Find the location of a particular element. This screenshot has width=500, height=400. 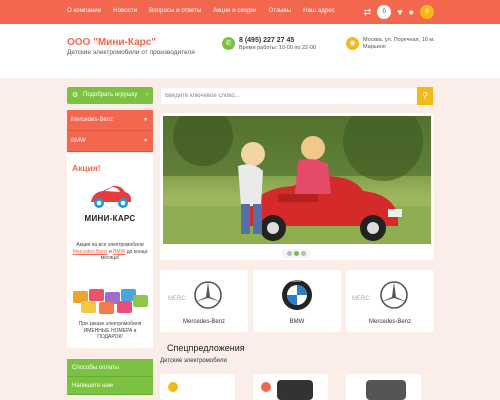

phone-icon: ✆ is located at coordinates (228, 43).